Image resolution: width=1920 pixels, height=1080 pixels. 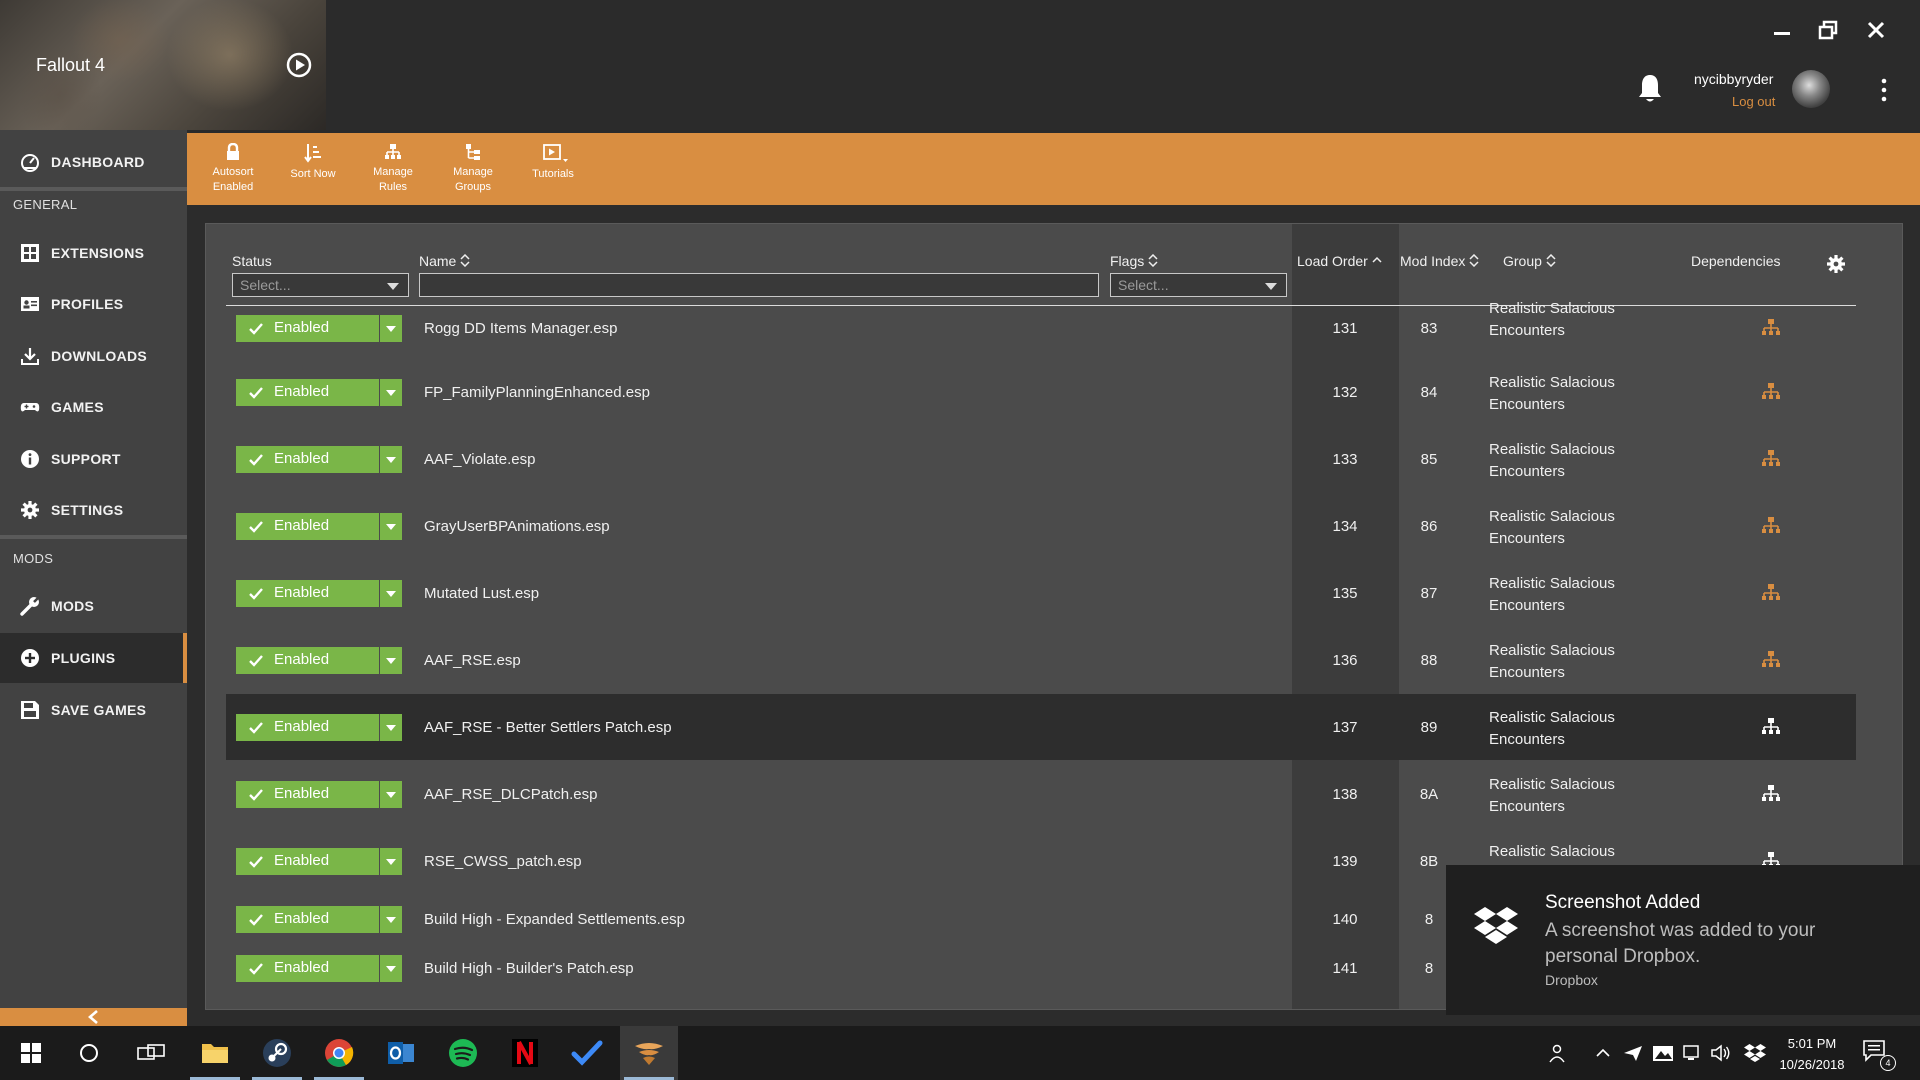 I want to click on task-view-button, so click(x=151, y=1053).